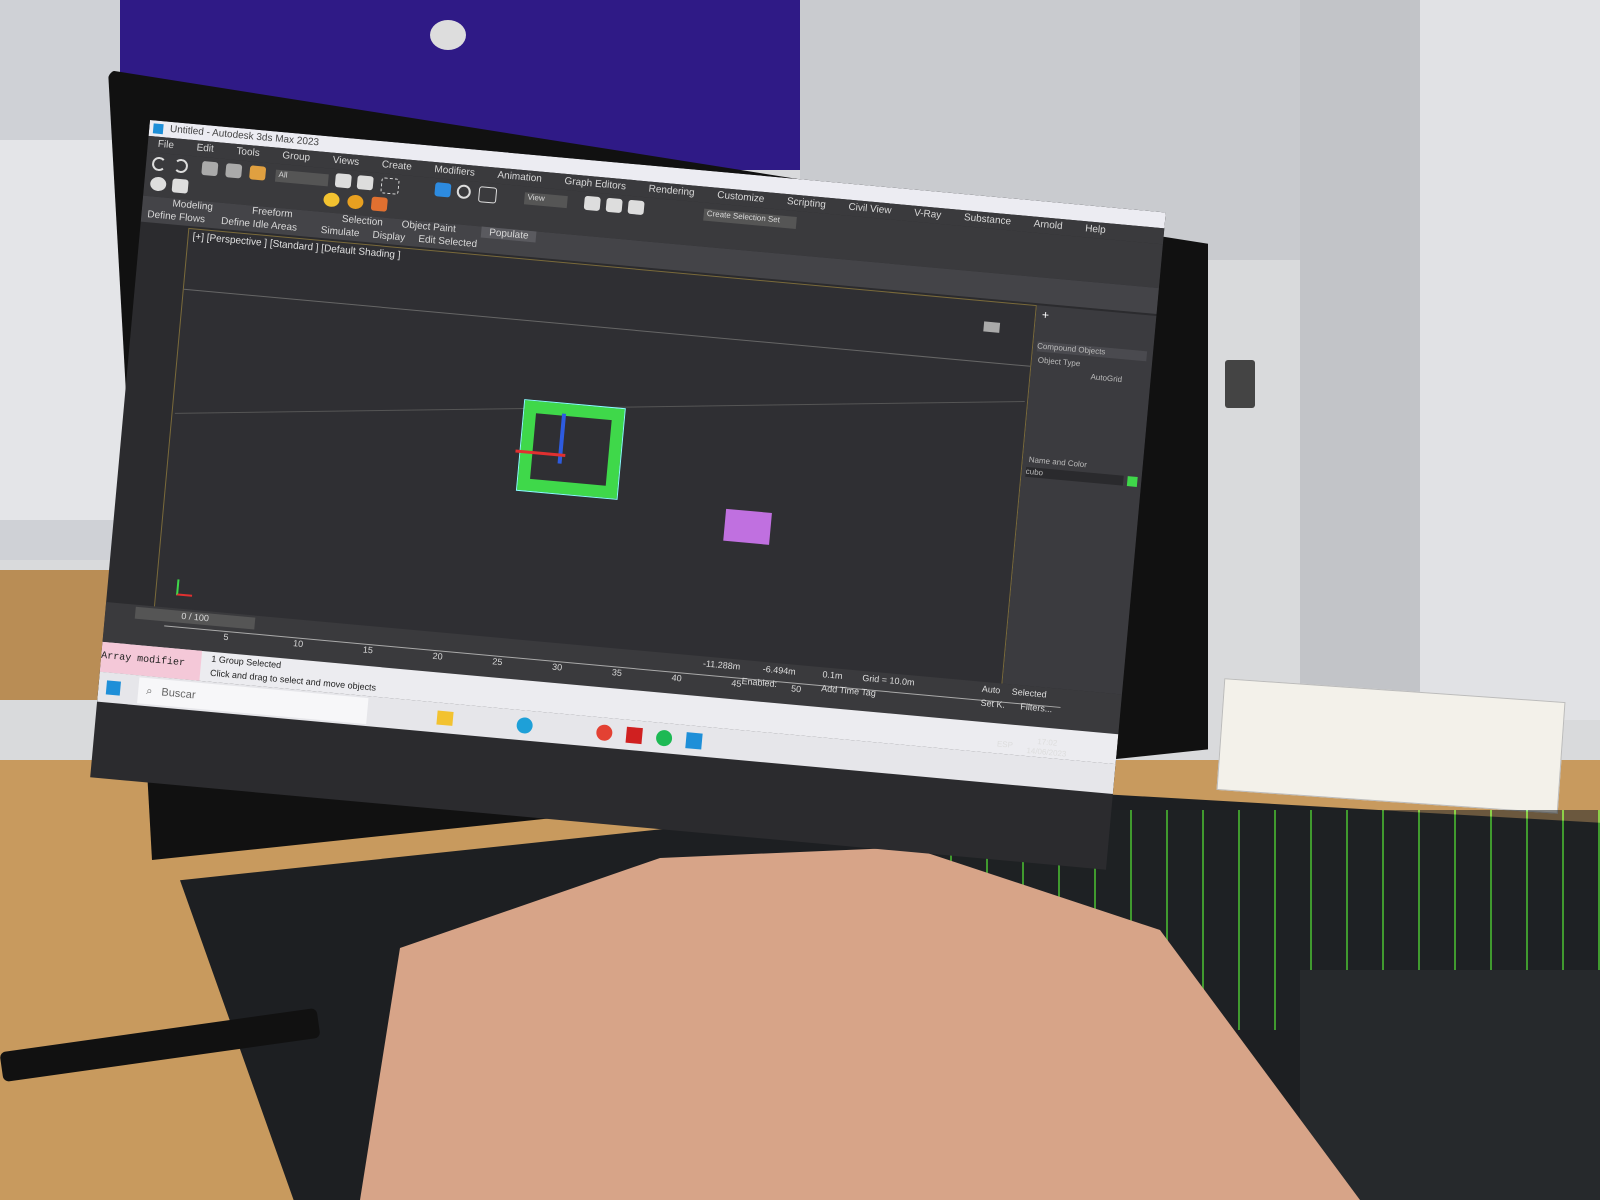  What do you see at coordinates (205, 148) in the screenshot?
I see `menu-edit: Edit` at bounding box center [205, 148].